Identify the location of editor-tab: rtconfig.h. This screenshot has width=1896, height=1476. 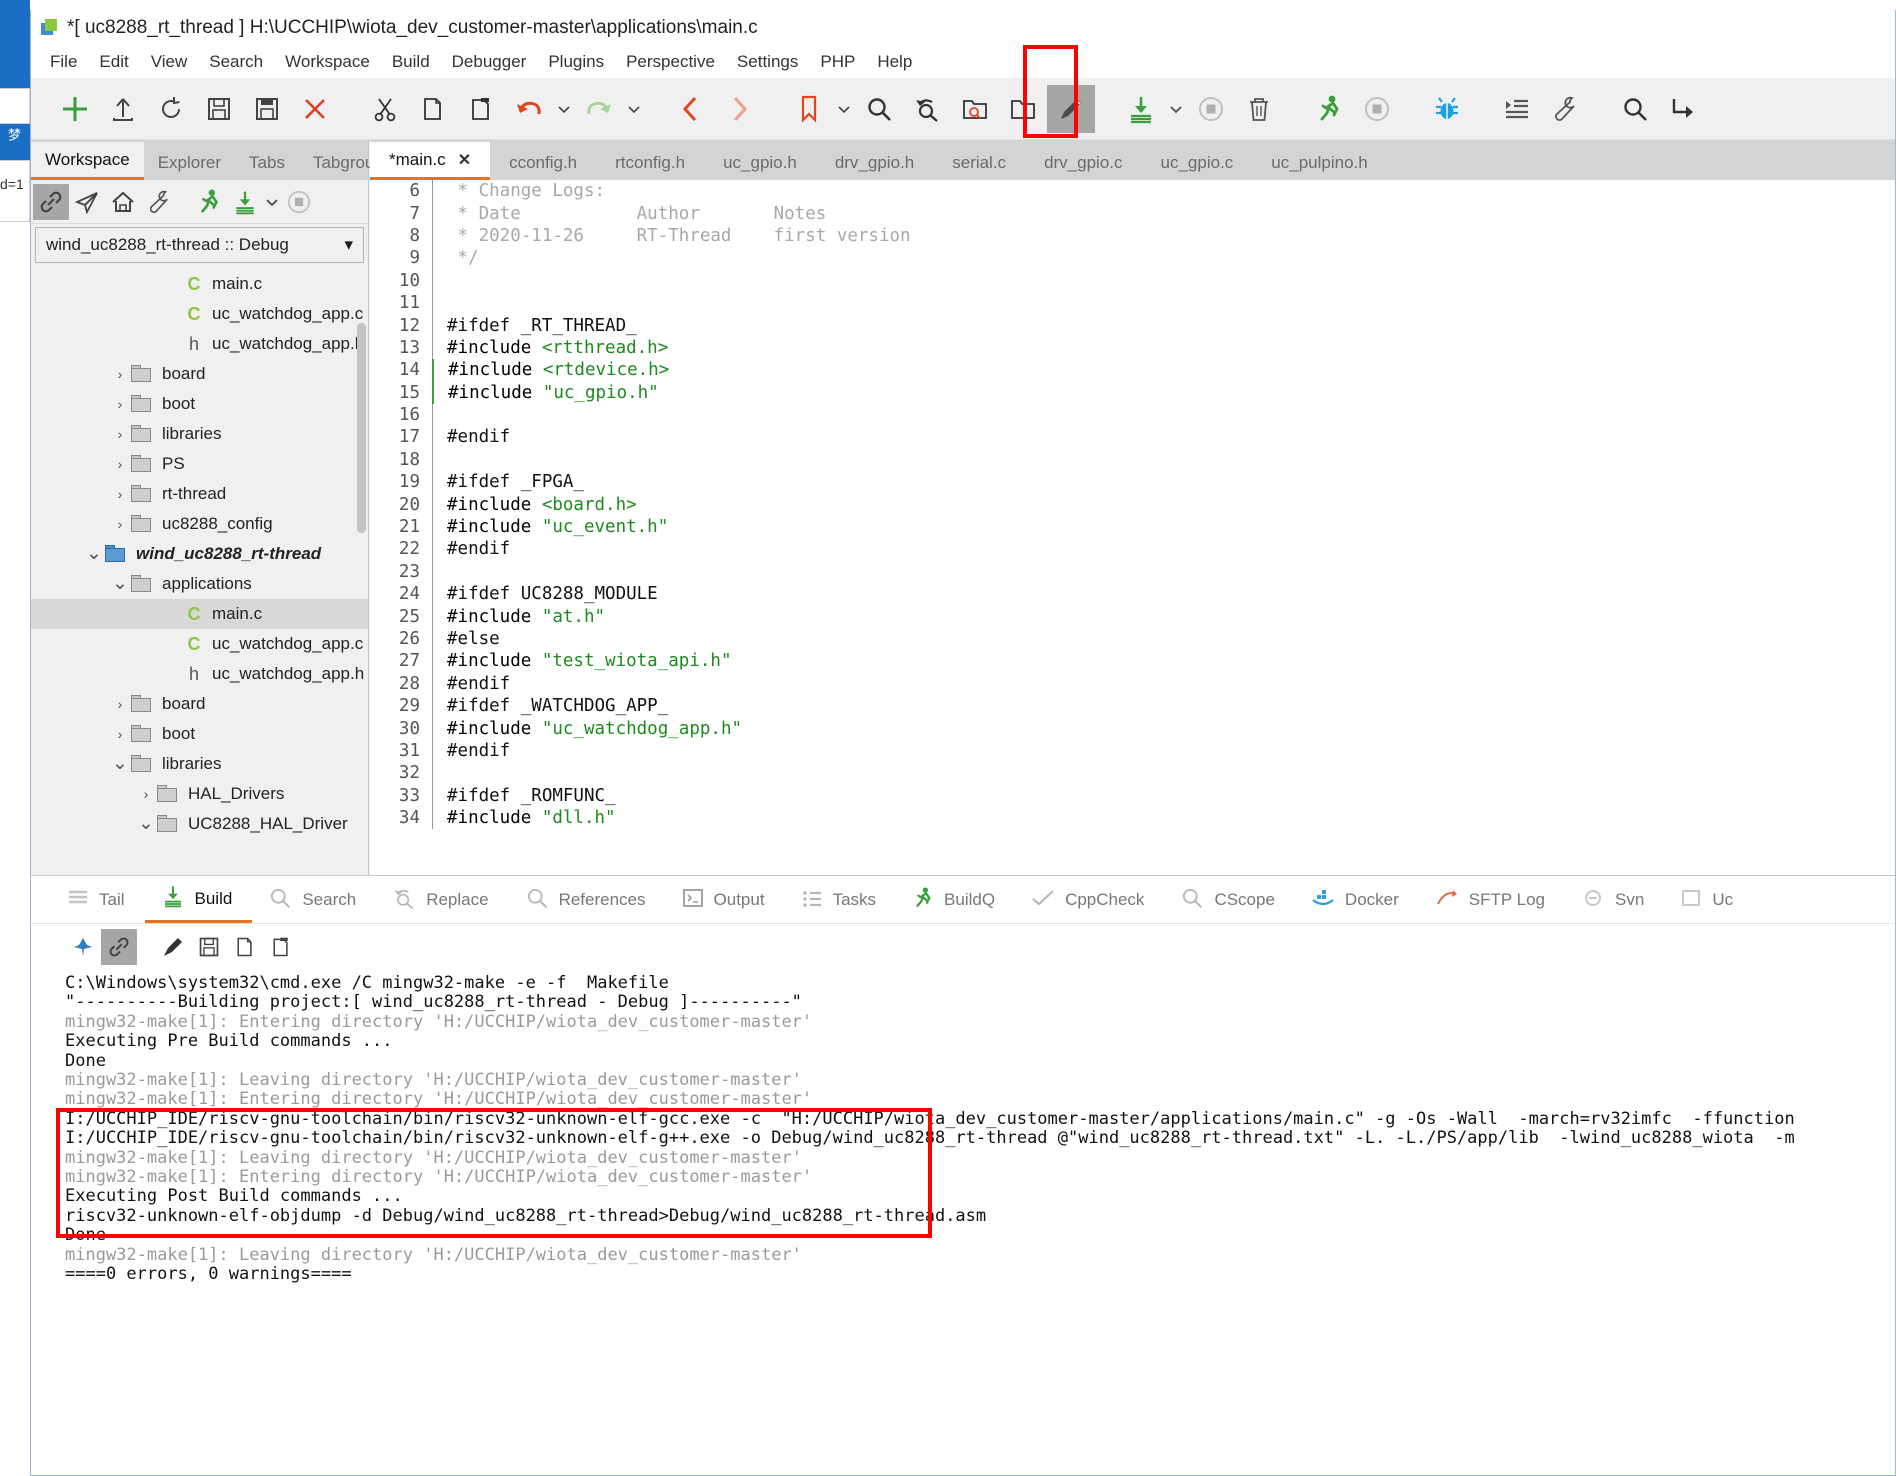
(650, 162).